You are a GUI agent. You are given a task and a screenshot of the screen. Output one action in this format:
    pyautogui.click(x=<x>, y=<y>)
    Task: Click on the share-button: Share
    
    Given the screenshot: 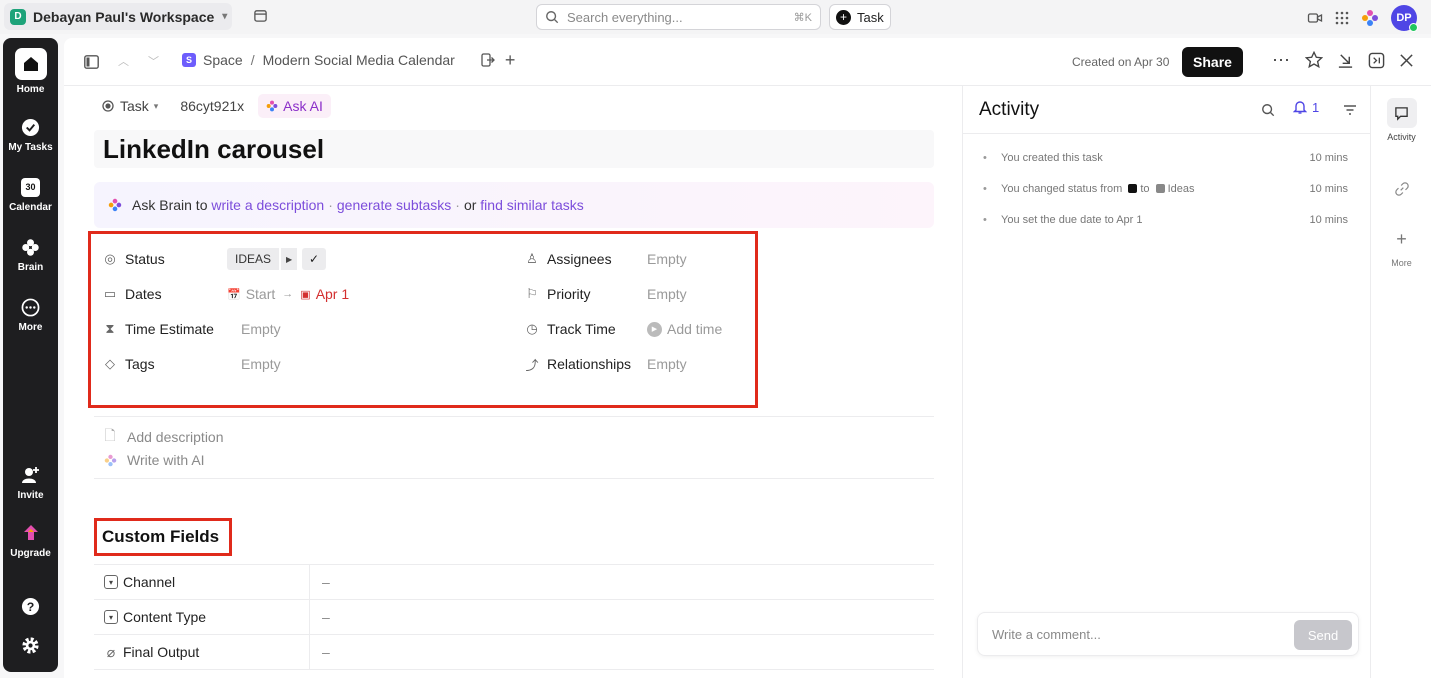 What is the action you would take?
    pyautogui.click(x=1212, y=62)
    